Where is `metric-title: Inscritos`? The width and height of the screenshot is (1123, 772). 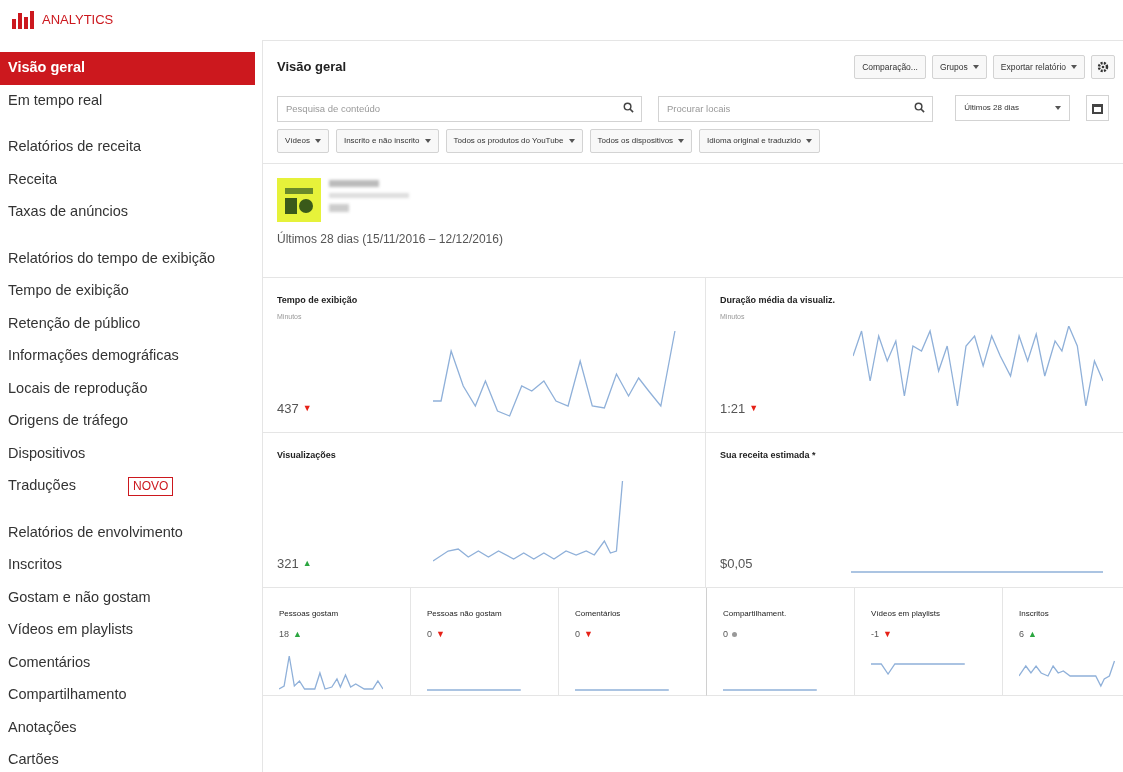 metric-title: Inscritos is located at coordinates (1034, 614).